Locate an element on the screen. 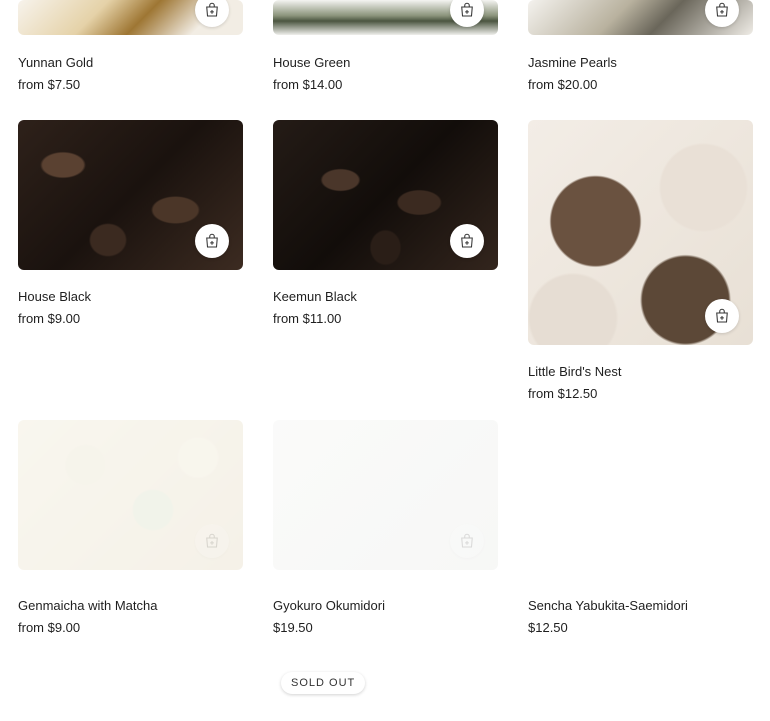 The height and width of the screenshot is (721, 770). product-title: House Green is located at coordinates (311, 62).